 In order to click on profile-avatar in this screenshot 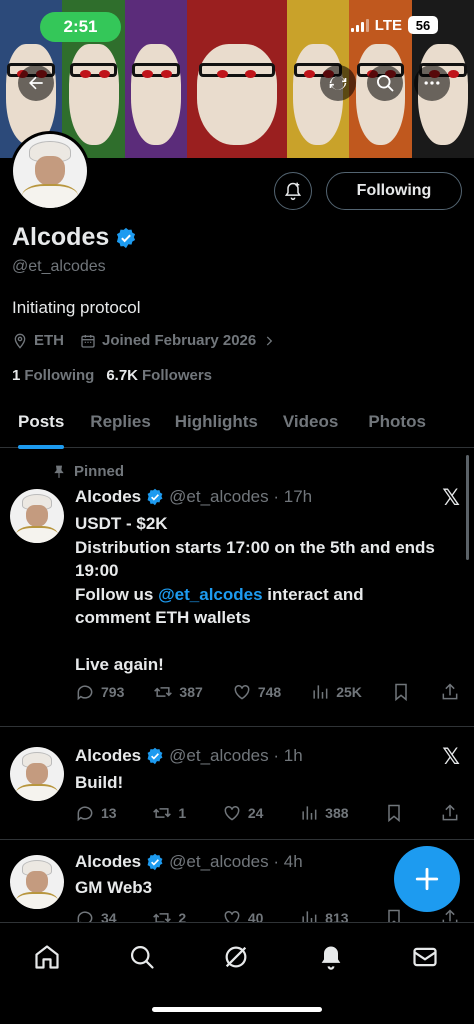, I will do `click(50, 171)`.